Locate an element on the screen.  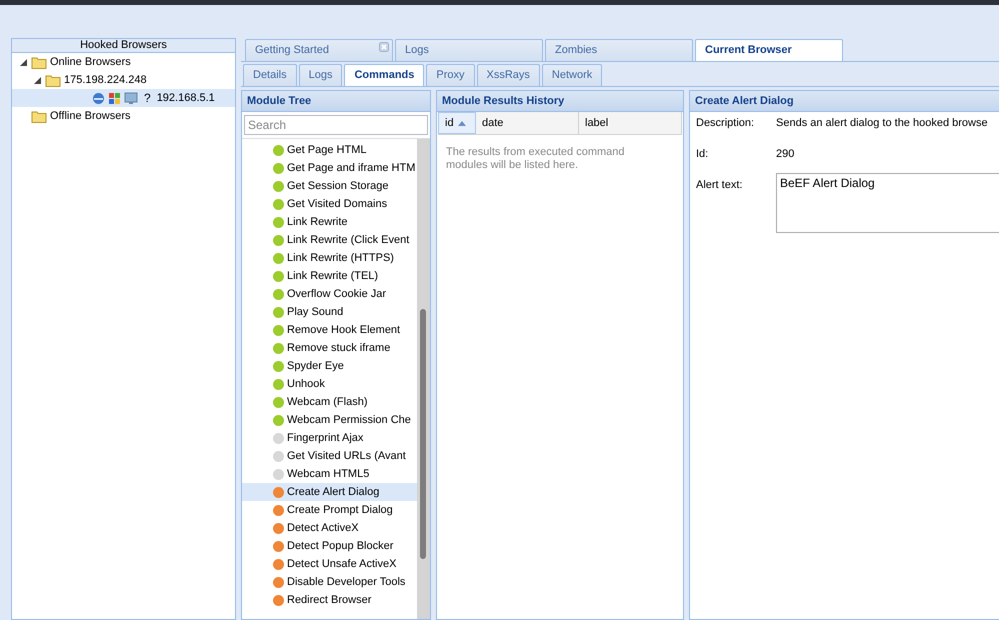
module-item: Link Rewrite (HTTPS) is located at coordinates (329, 258).